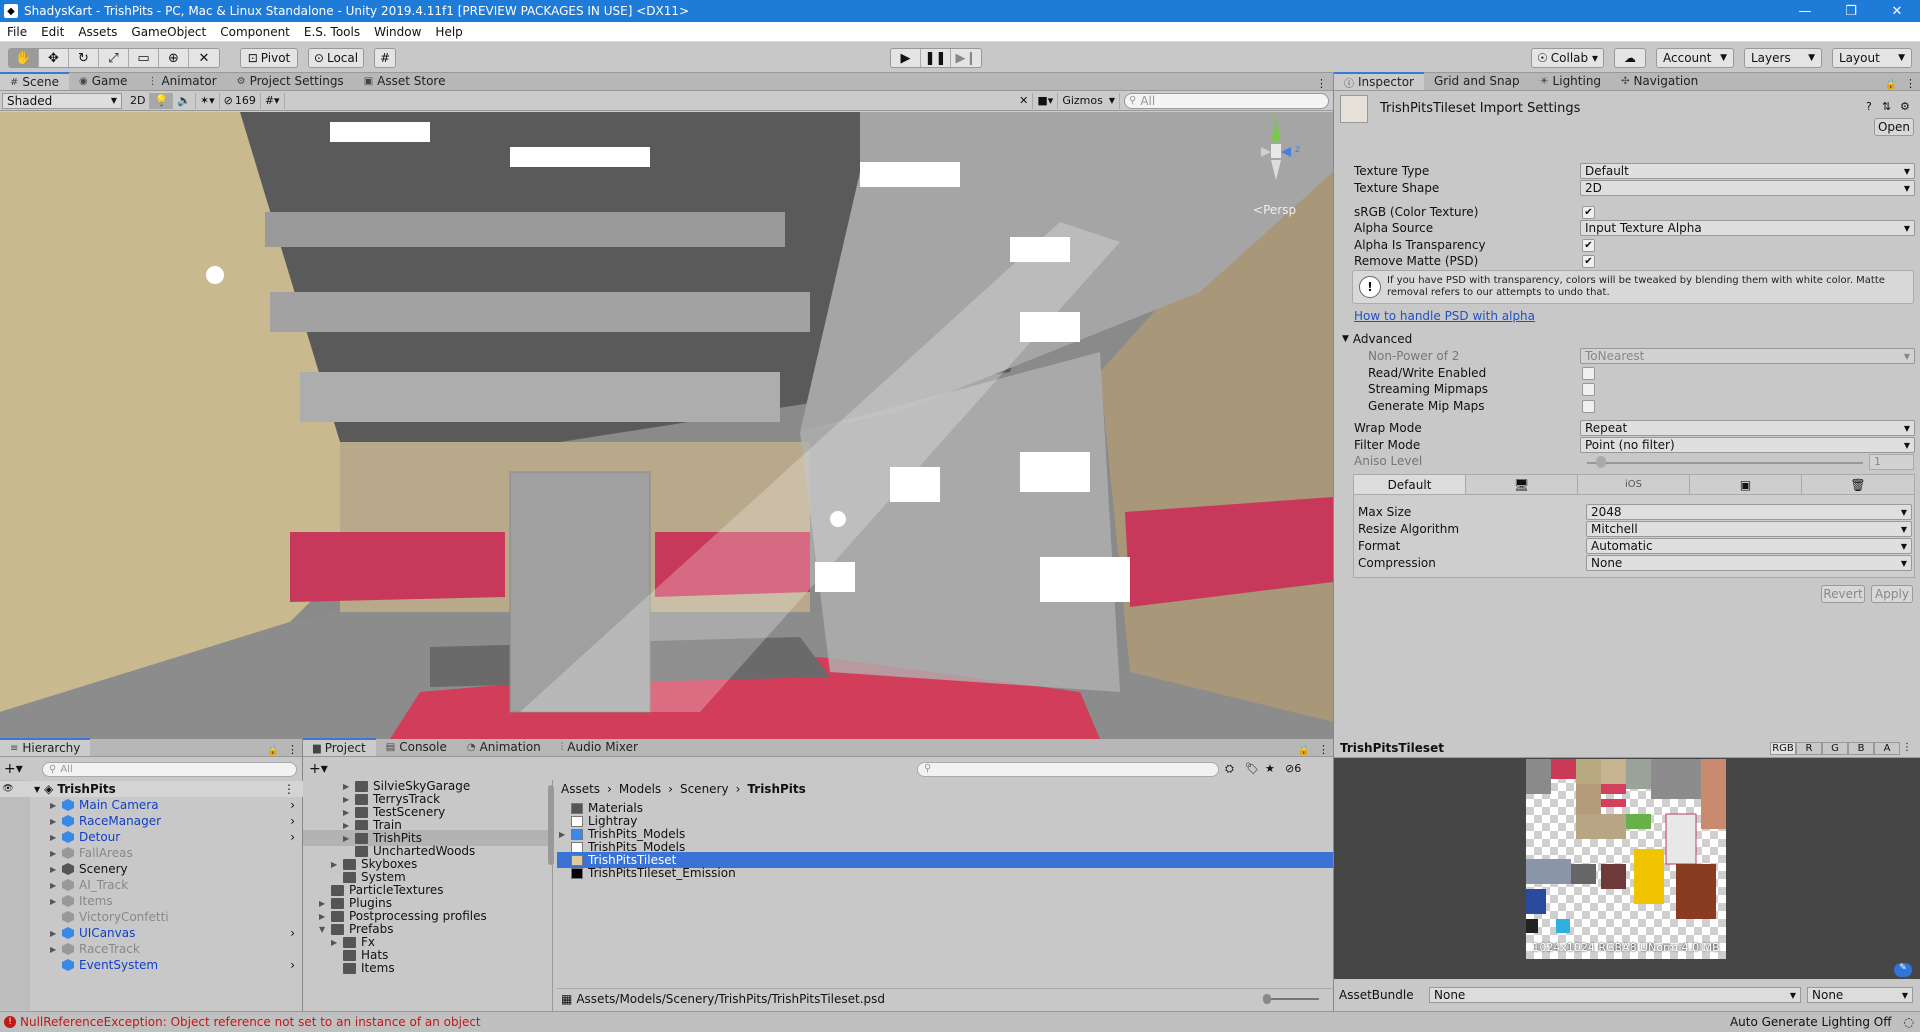 The height and width of the screenshot is (1032, 1920). Describe the element at coordinates (1068, 769) in the screenshot. I see `project-search-input: ⚲` at that location.